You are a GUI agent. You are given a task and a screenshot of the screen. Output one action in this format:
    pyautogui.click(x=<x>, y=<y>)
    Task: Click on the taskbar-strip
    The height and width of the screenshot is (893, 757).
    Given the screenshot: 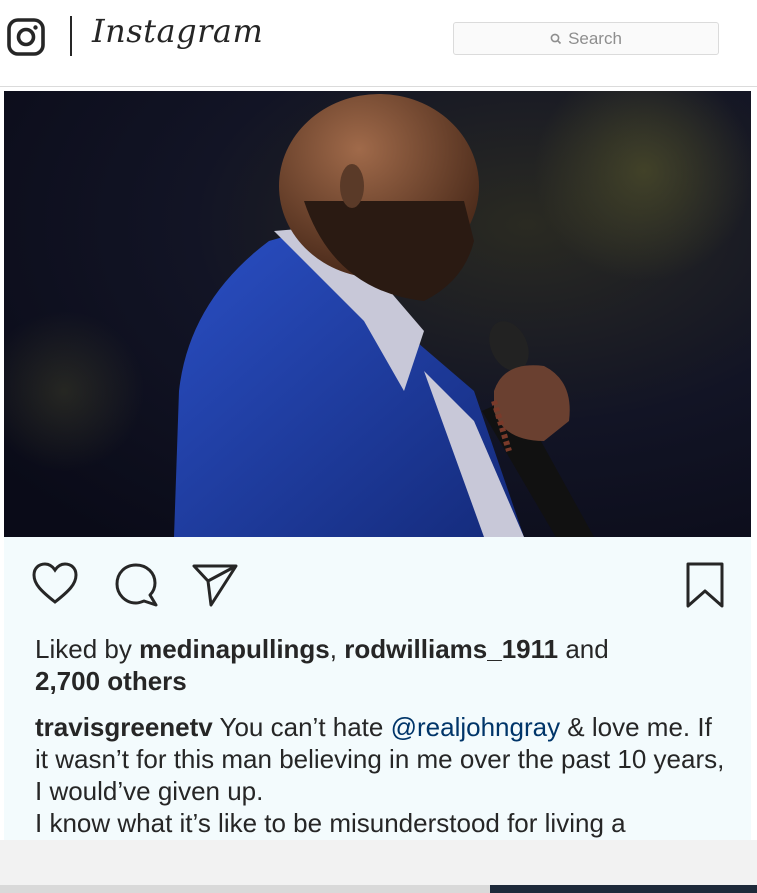 What is the action you would take?
    pyautogui.click(x=378, y=889)
    